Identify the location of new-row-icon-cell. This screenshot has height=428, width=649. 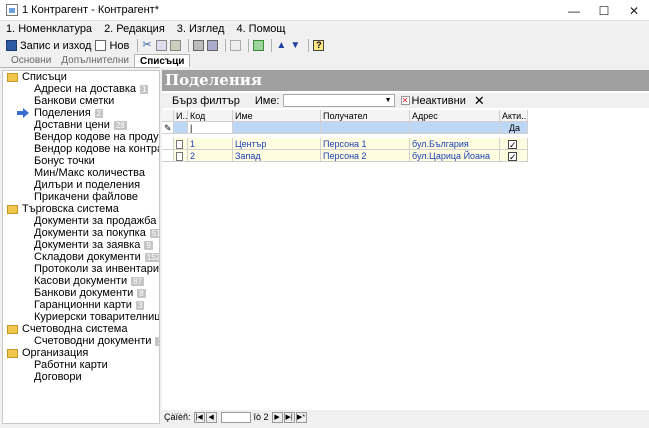
(181, 128).